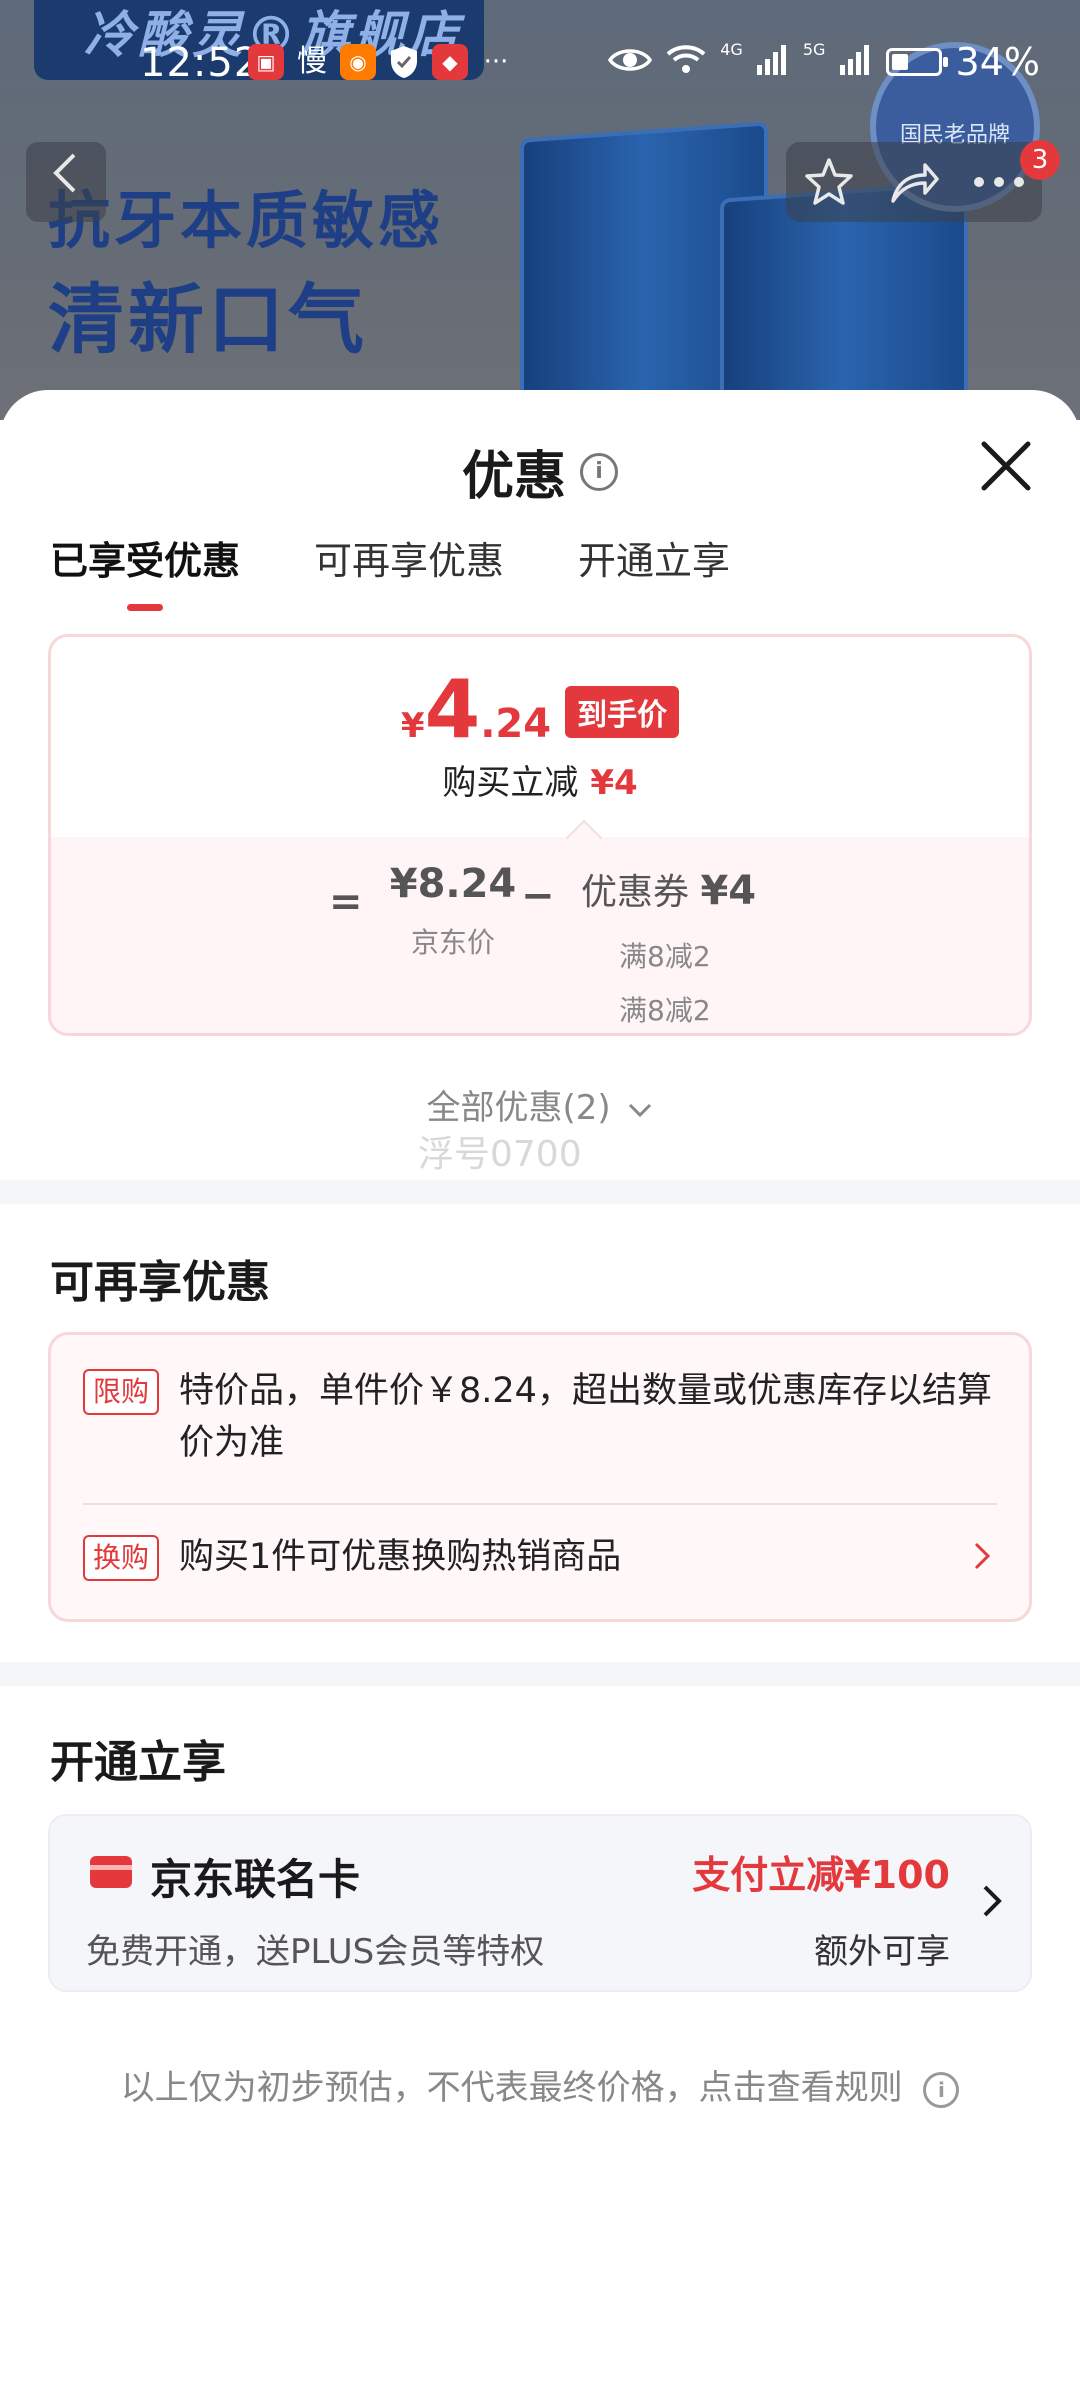  I want to click on close-icon, so click(1006, 466).